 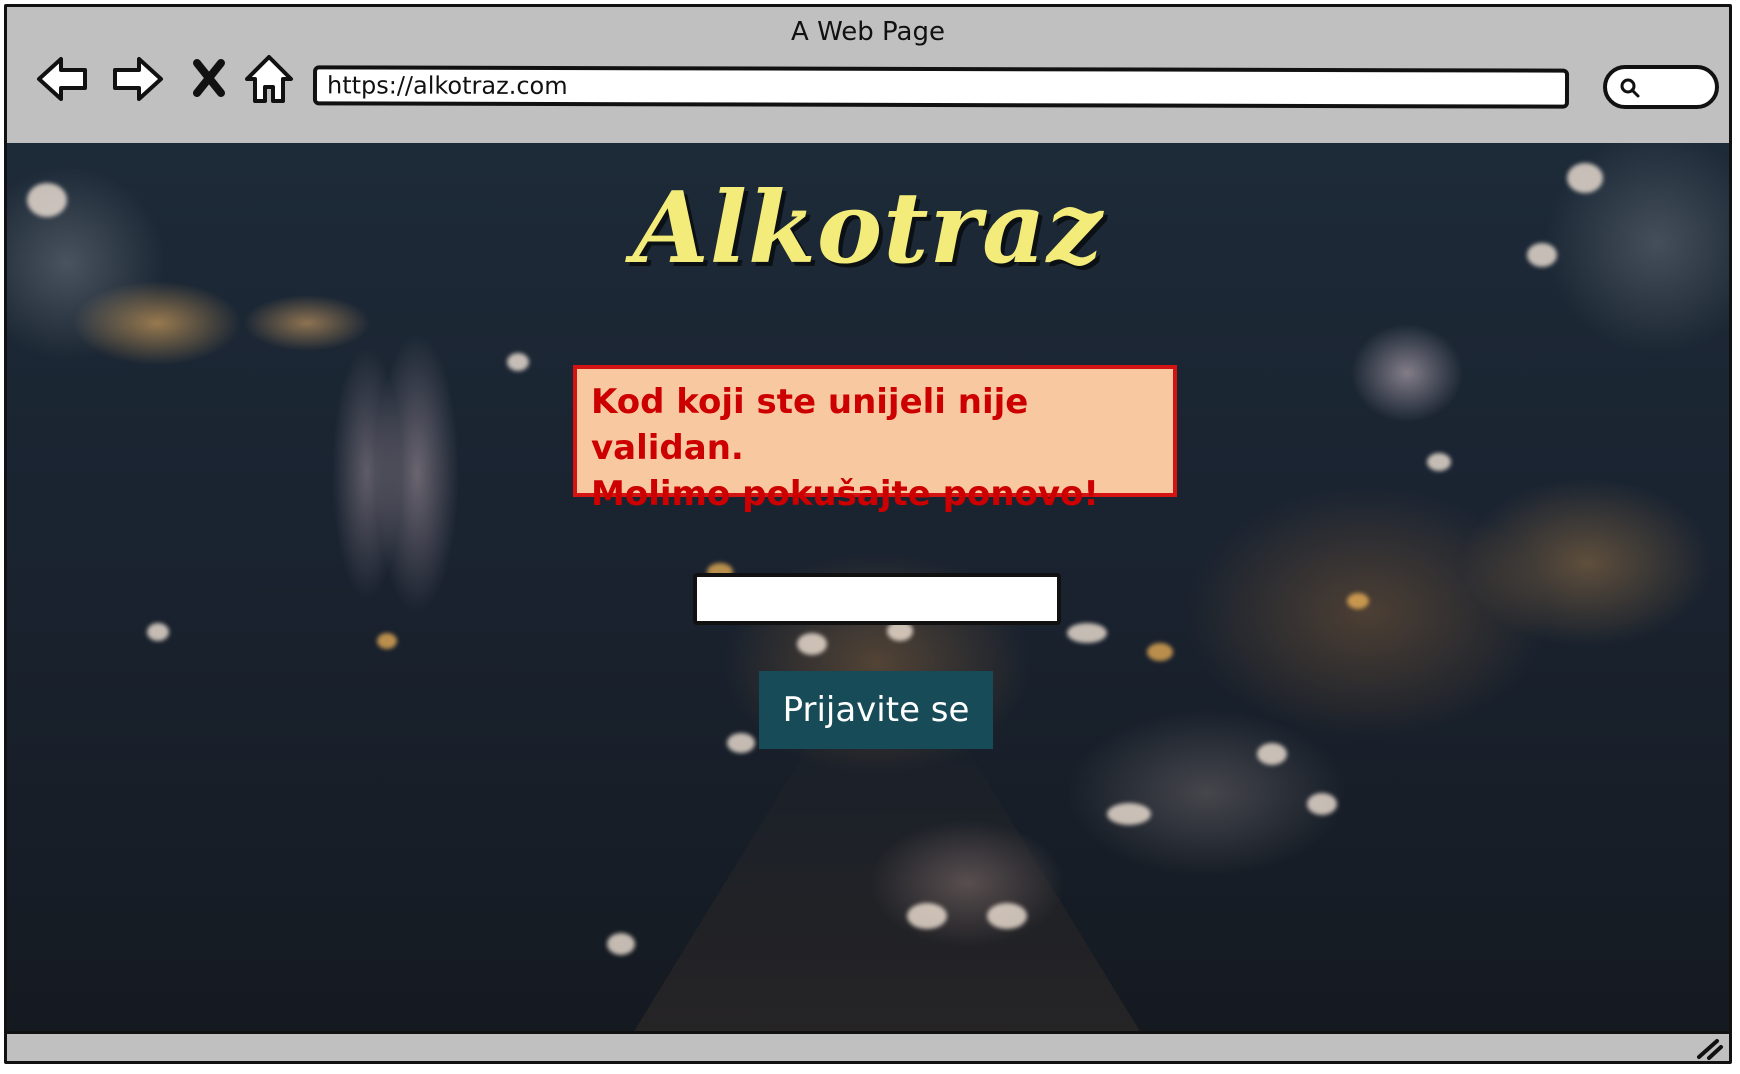 What do you see at coordinates (1630, 88) in the screenshot?
I see `search-icon` at bounding box center [1630, 88].